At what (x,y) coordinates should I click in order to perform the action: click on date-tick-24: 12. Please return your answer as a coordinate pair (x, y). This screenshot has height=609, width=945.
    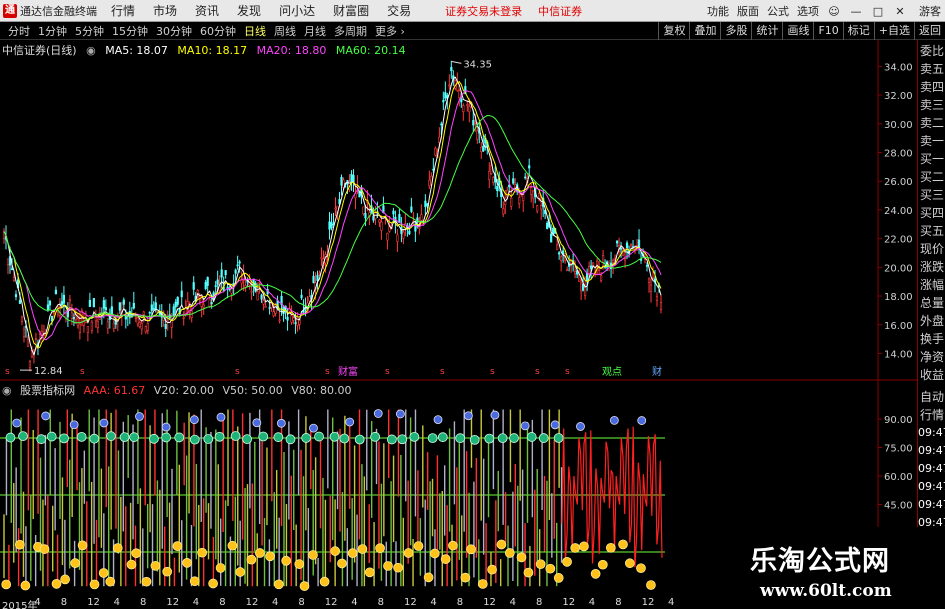
    Looking at the image, I should click on (648, 602).